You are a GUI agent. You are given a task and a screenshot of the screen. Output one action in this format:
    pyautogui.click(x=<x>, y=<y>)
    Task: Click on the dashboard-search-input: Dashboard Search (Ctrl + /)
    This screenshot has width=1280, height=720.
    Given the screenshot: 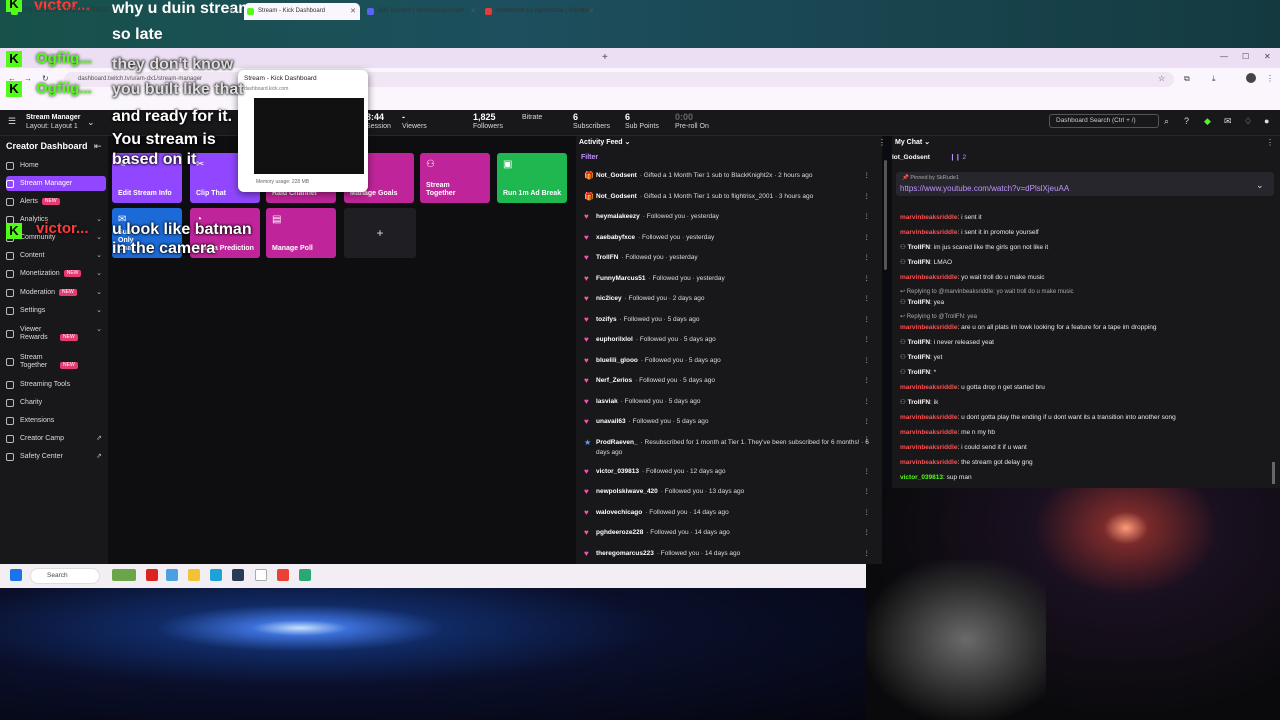 What is the action you would take?
    pyautogui.click(x=1104, y=121)
    